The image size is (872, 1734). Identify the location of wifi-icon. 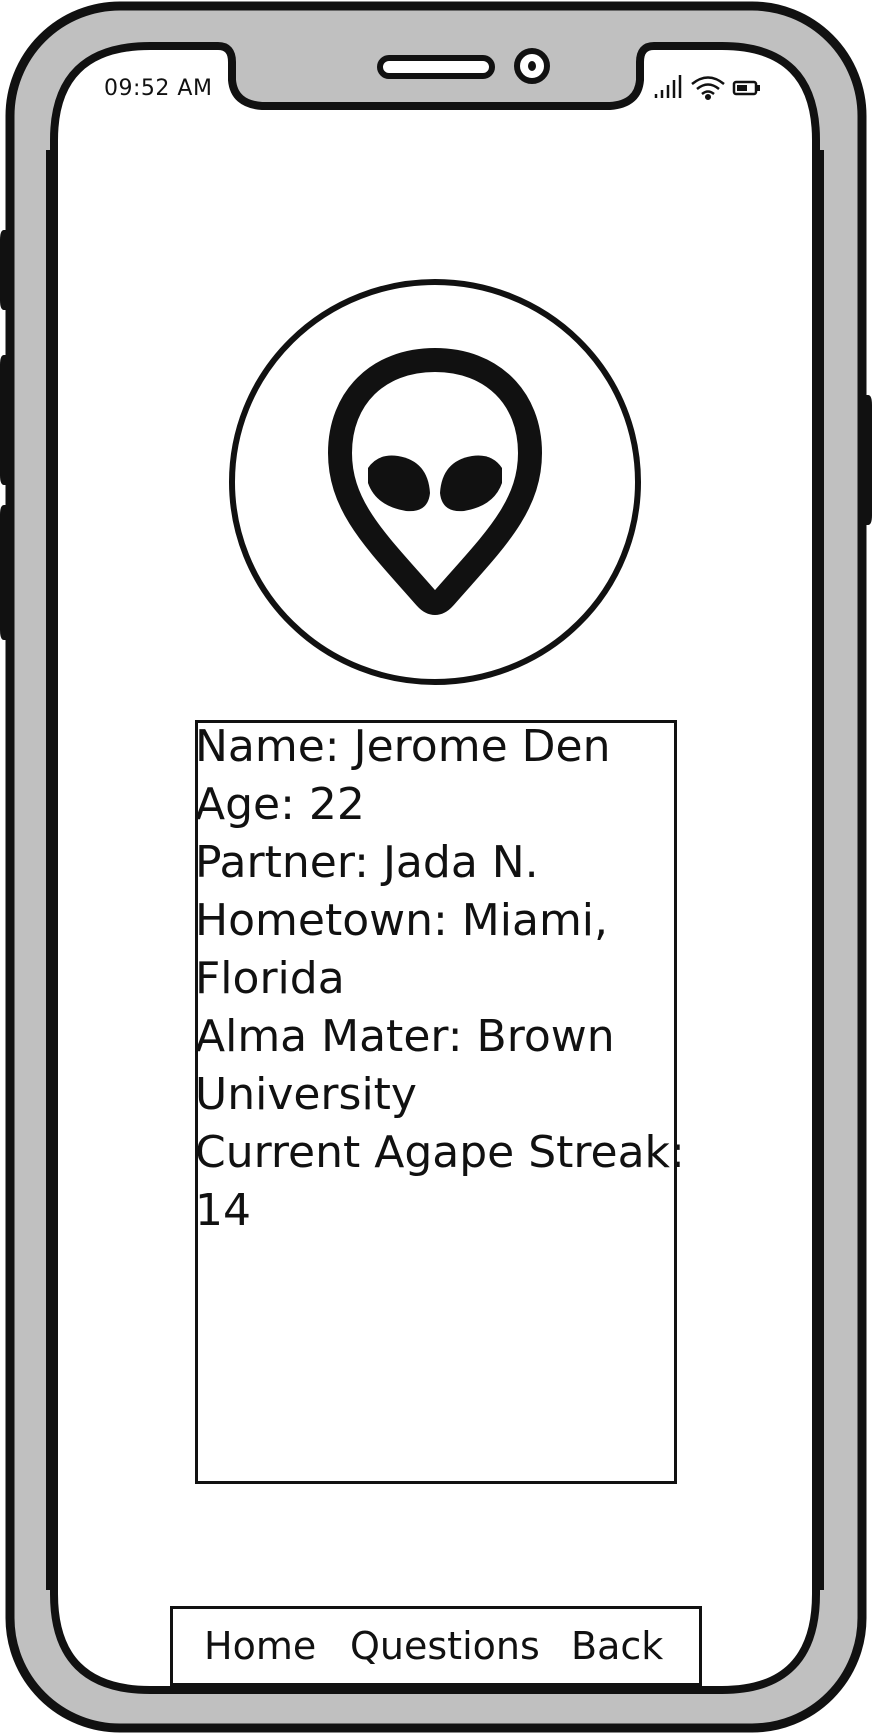
(708, 88).